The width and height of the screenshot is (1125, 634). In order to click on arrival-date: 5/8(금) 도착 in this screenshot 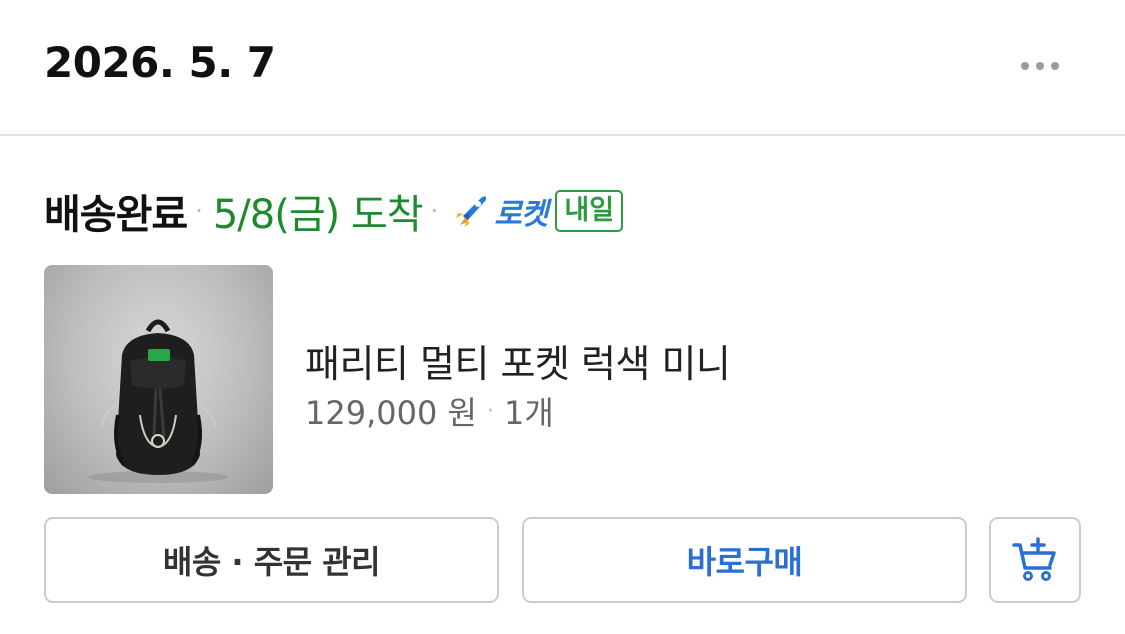, I will do `click(318, 215)`.